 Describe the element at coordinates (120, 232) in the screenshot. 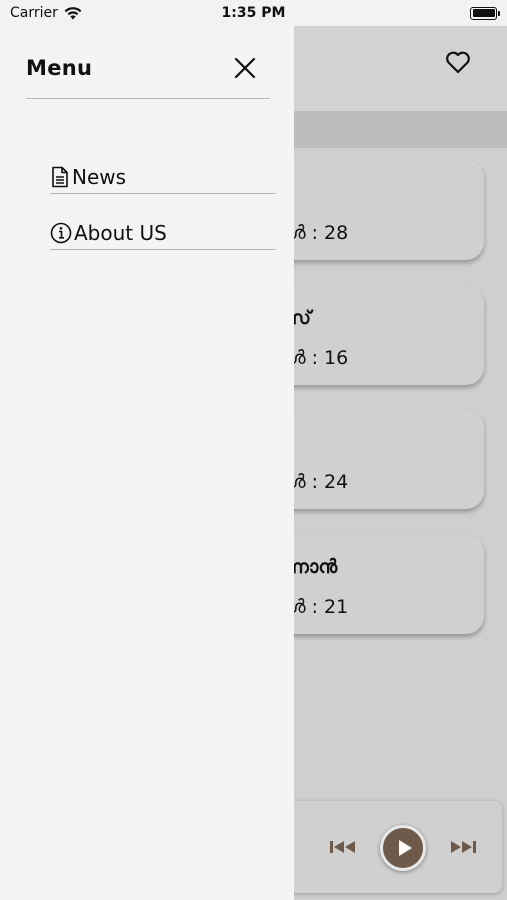

I see `menu-item-label: About US` at that location.